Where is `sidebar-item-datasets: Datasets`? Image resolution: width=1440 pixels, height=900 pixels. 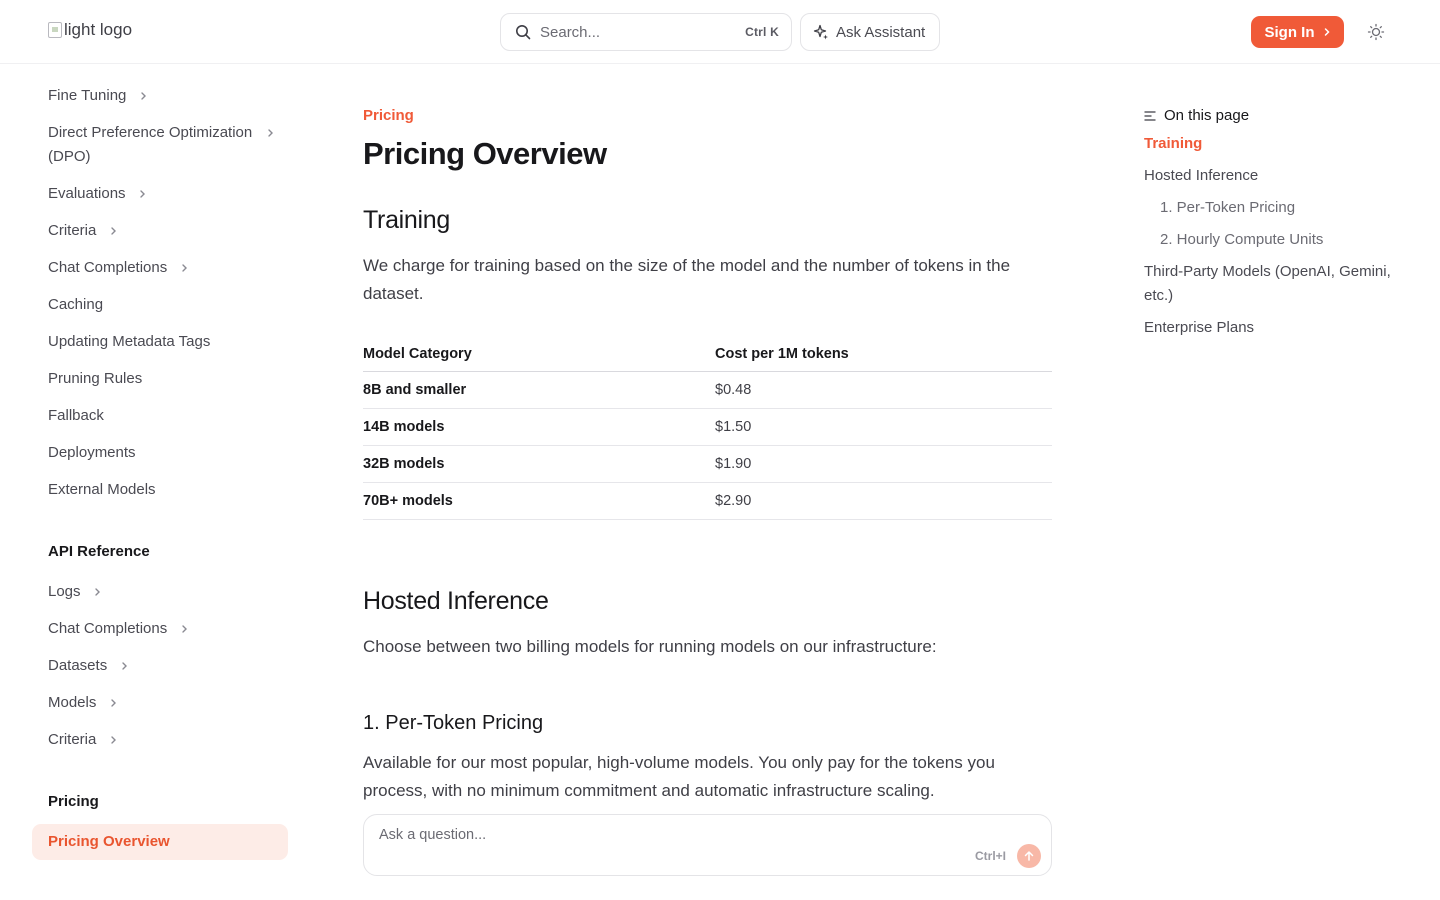 sidebar-item-datasets: Datasets is located at coordinates (89, 666).